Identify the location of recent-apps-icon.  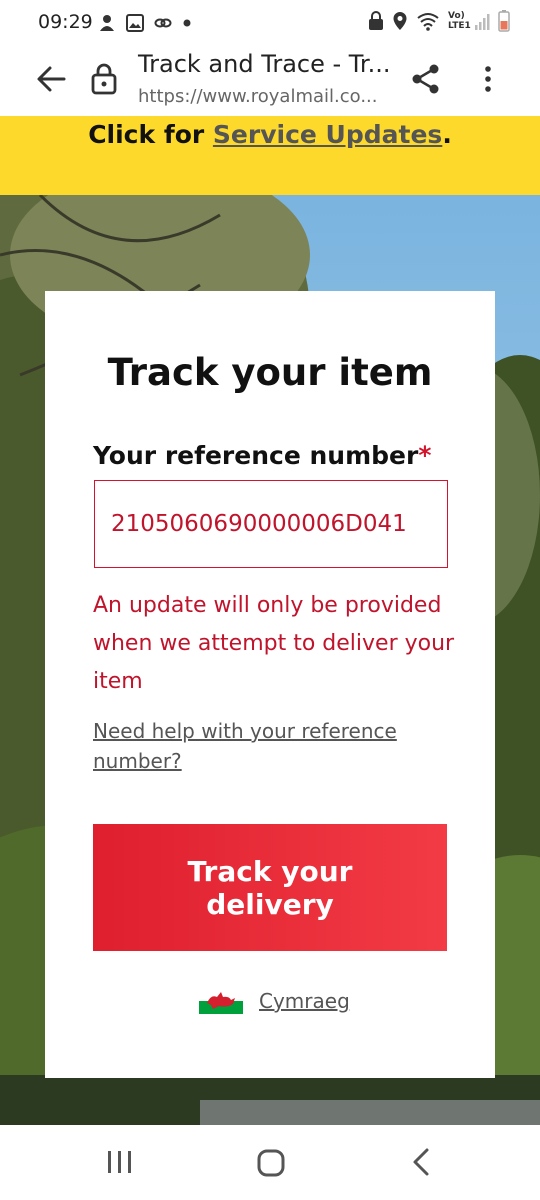
(120, 1162).